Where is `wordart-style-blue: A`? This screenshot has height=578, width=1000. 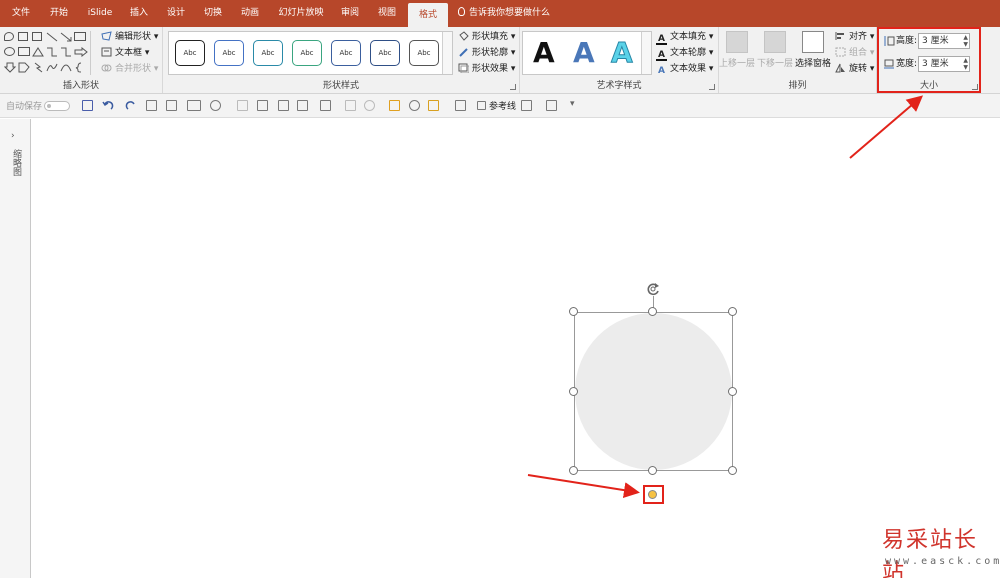
wordart-style-blue: A is located at coordinates (584, 53).